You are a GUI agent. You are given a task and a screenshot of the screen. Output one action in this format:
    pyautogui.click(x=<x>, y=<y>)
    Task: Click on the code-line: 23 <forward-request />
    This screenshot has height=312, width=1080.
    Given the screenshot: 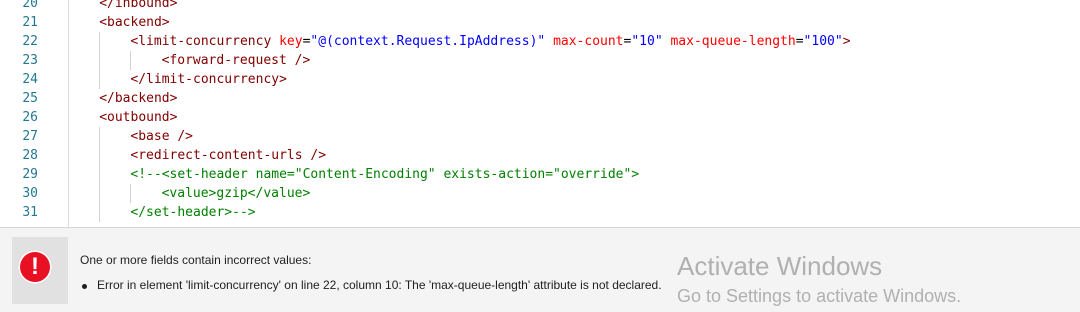 What is the action you would take?
    pyautogui.click(x=540, y=60)
    